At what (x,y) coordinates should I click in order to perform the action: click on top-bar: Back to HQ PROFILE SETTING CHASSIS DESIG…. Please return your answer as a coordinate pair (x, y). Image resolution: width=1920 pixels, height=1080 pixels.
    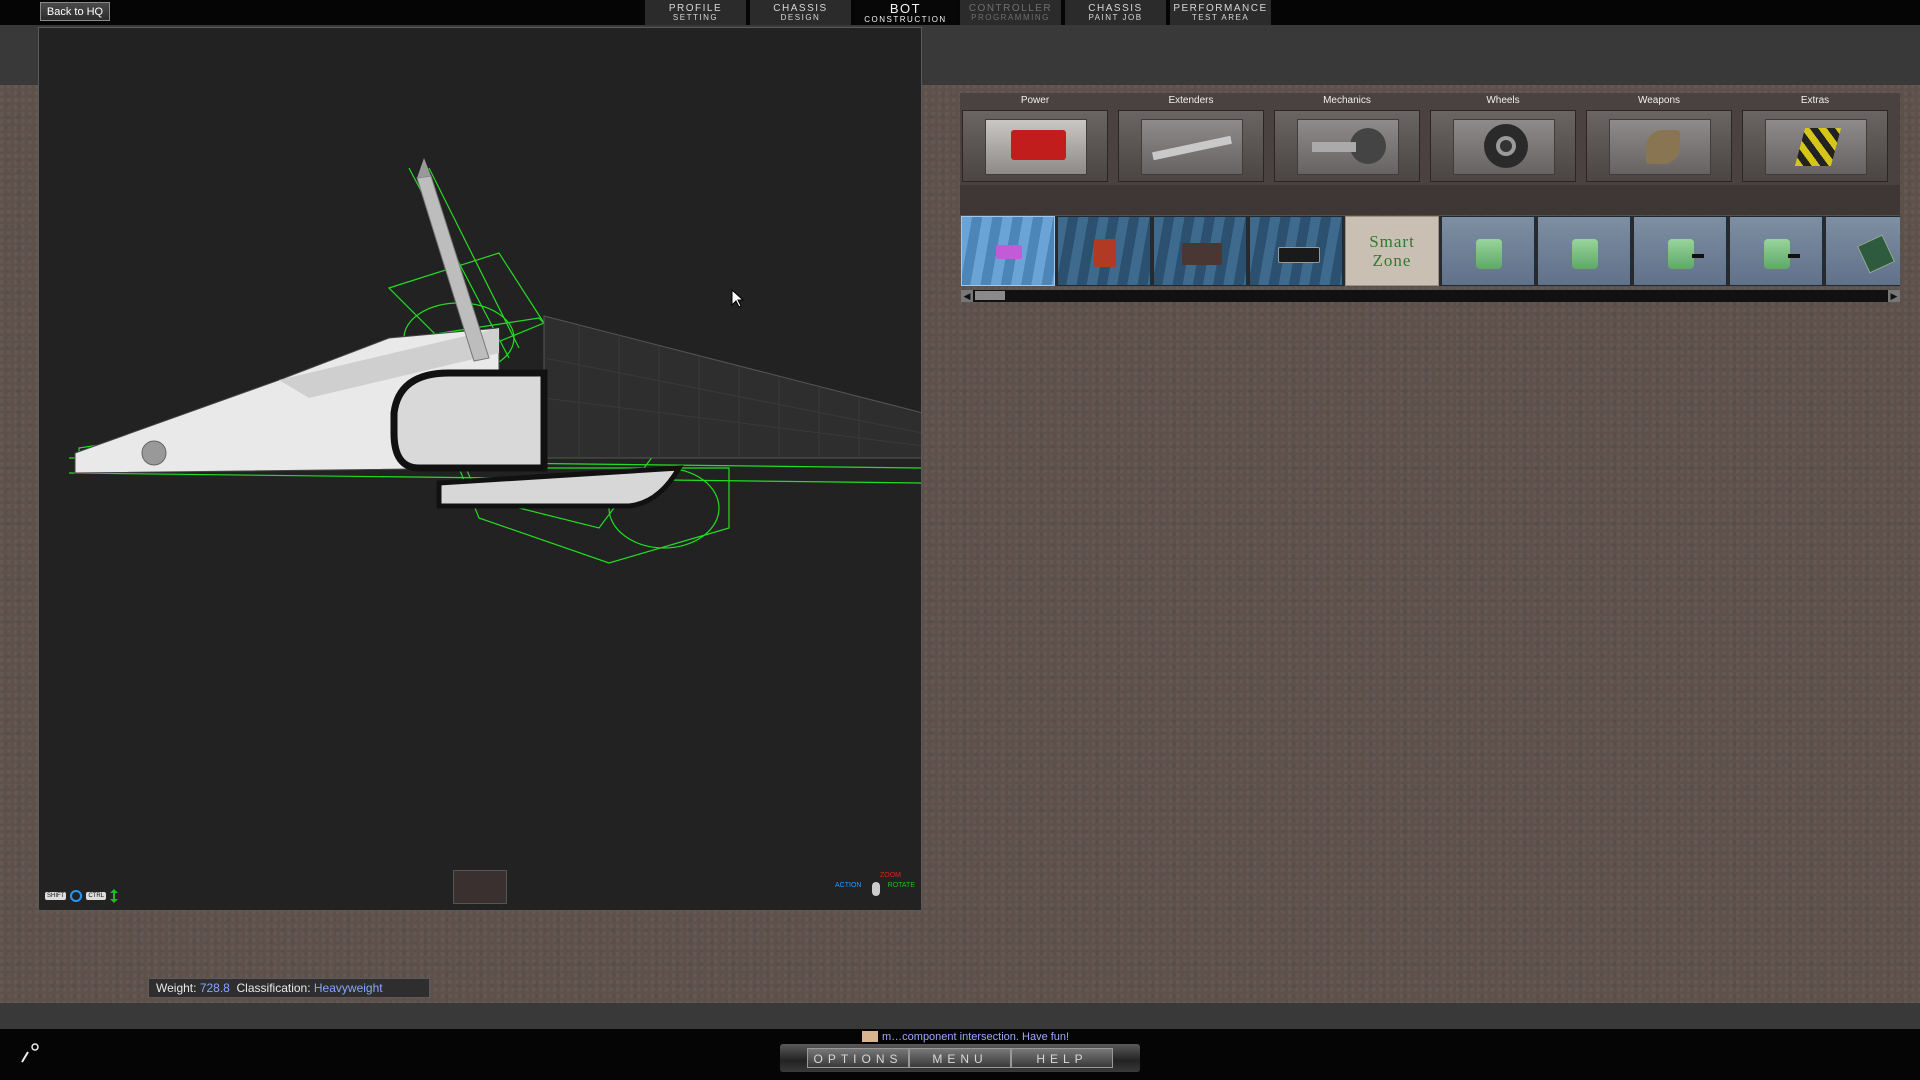
    Looking at the image, I should click on (960, 12).